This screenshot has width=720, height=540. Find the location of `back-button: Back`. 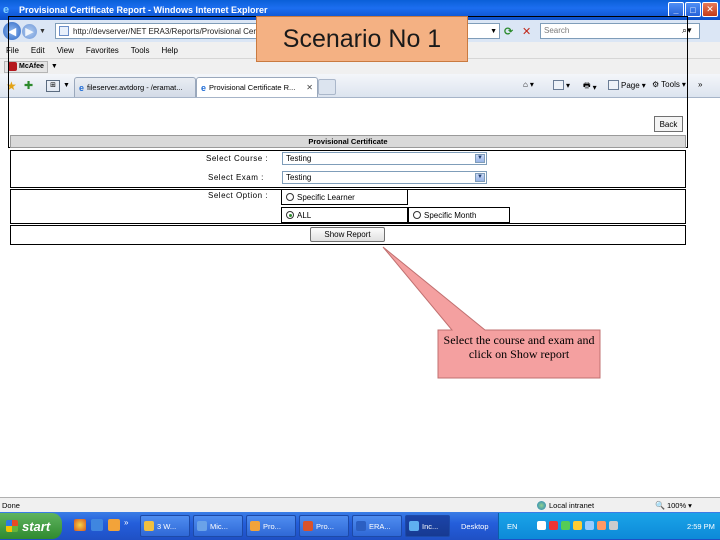

back-button: Back is located at coordinates (668, 124).